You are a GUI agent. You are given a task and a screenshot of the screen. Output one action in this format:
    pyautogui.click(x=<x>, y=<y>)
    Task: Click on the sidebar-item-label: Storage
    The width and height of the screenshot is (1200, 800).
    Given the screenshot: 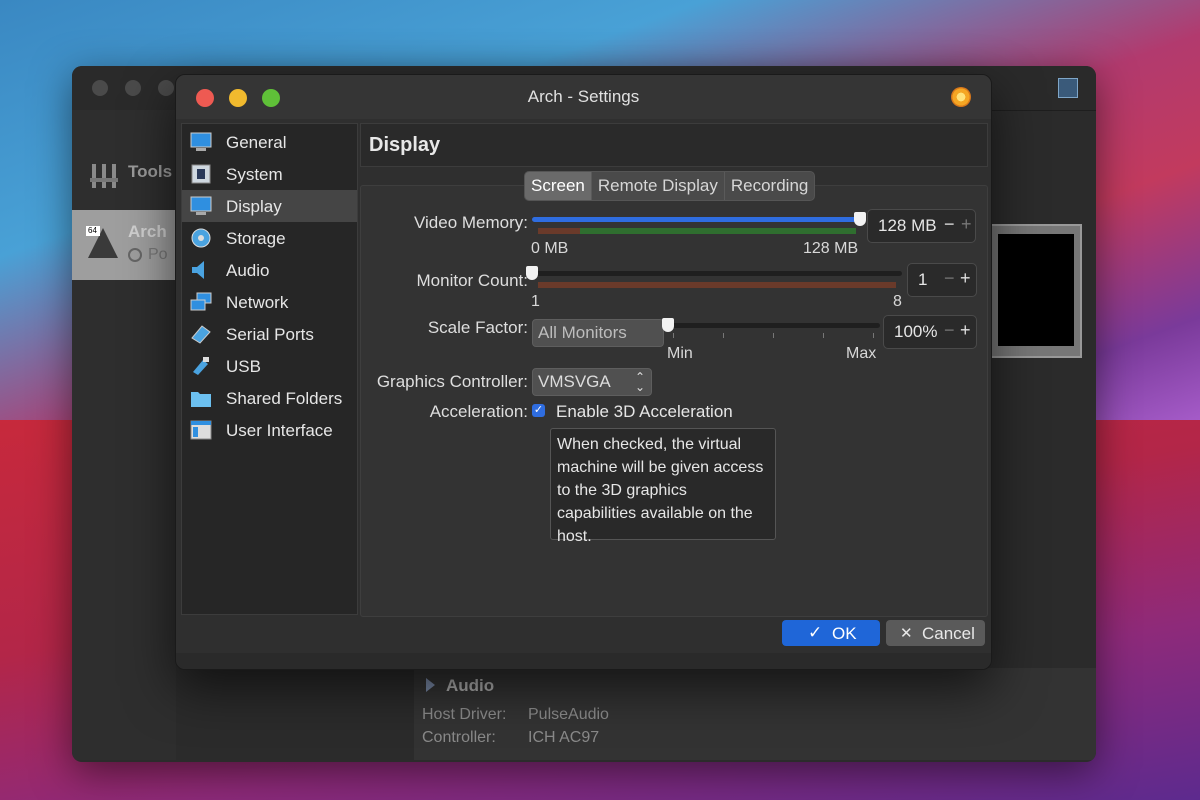 What is the action you would take?
    pyautogui.click(x=256, y=238)
    